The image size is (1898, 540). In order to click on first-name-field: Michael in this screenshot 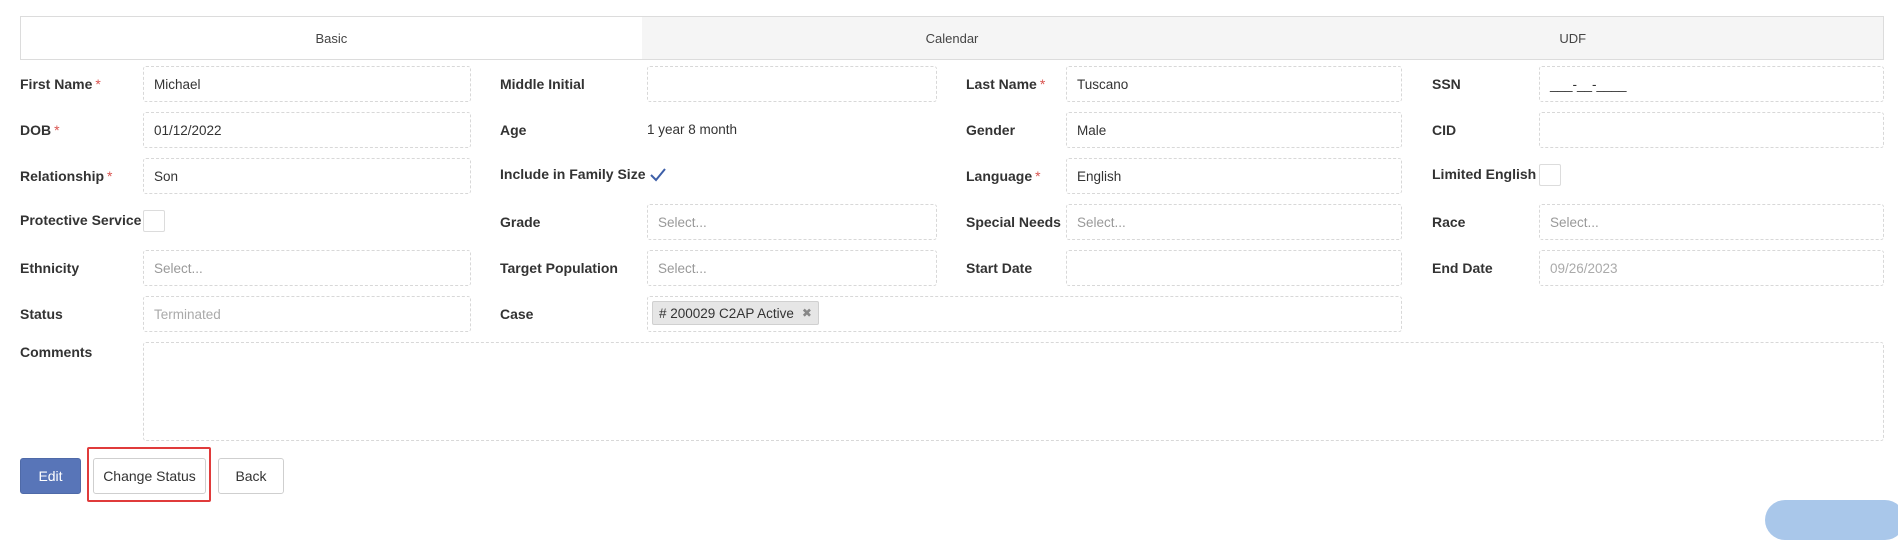, I will do `click(307, 84)`.